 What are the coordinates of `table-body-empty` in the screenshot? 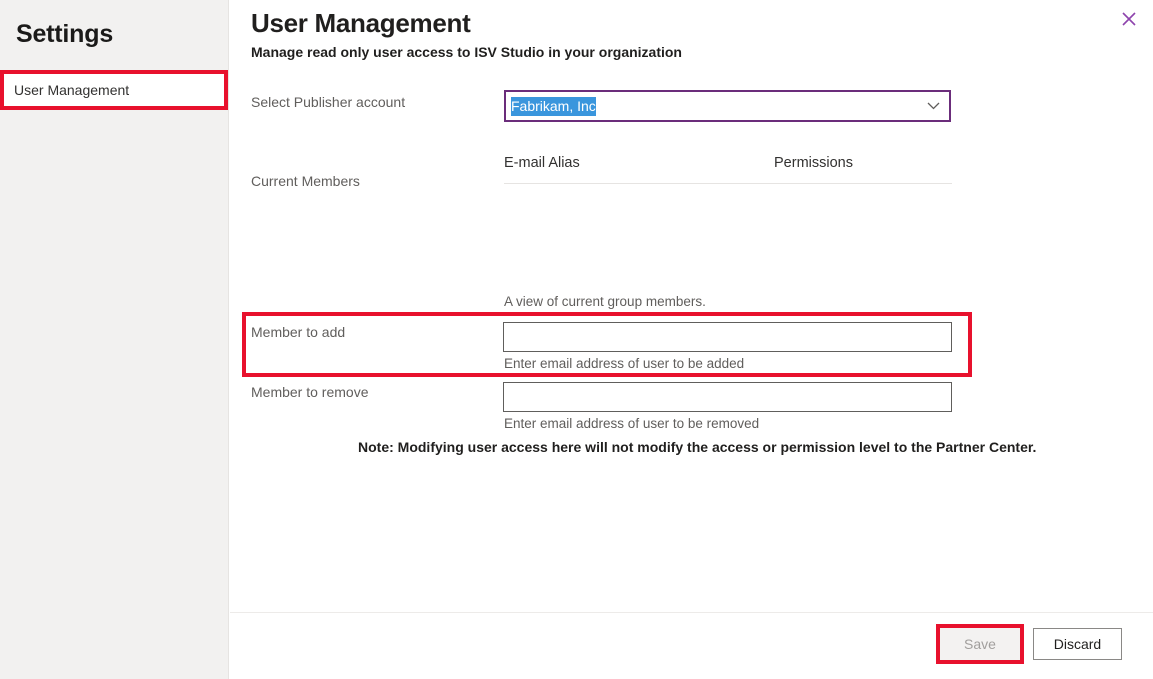 It's located at (728, 229).